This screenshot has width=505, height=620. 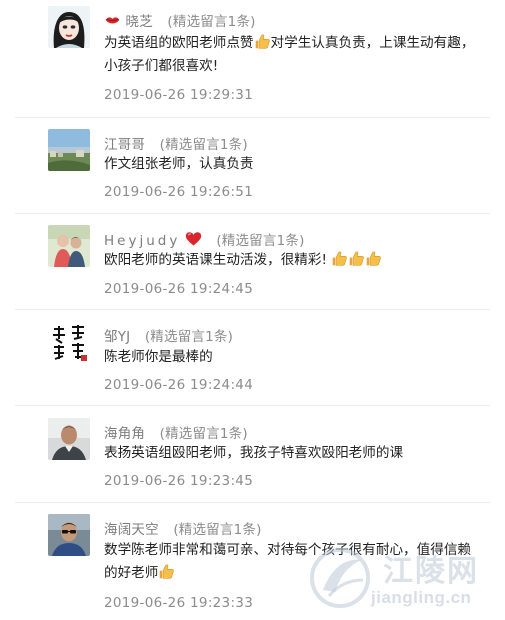 I want to click on jiangling-logo-icon, so click(x=340, y=575).